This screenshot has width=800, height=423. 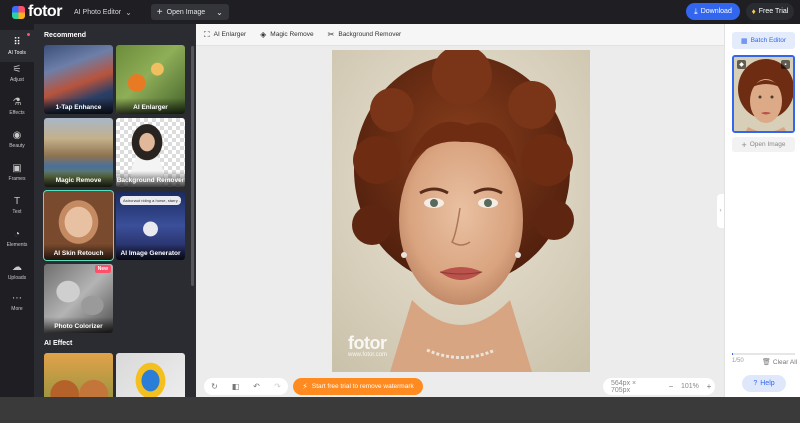 I want to click on history-icon: ↻, so click(x=214, y=386).